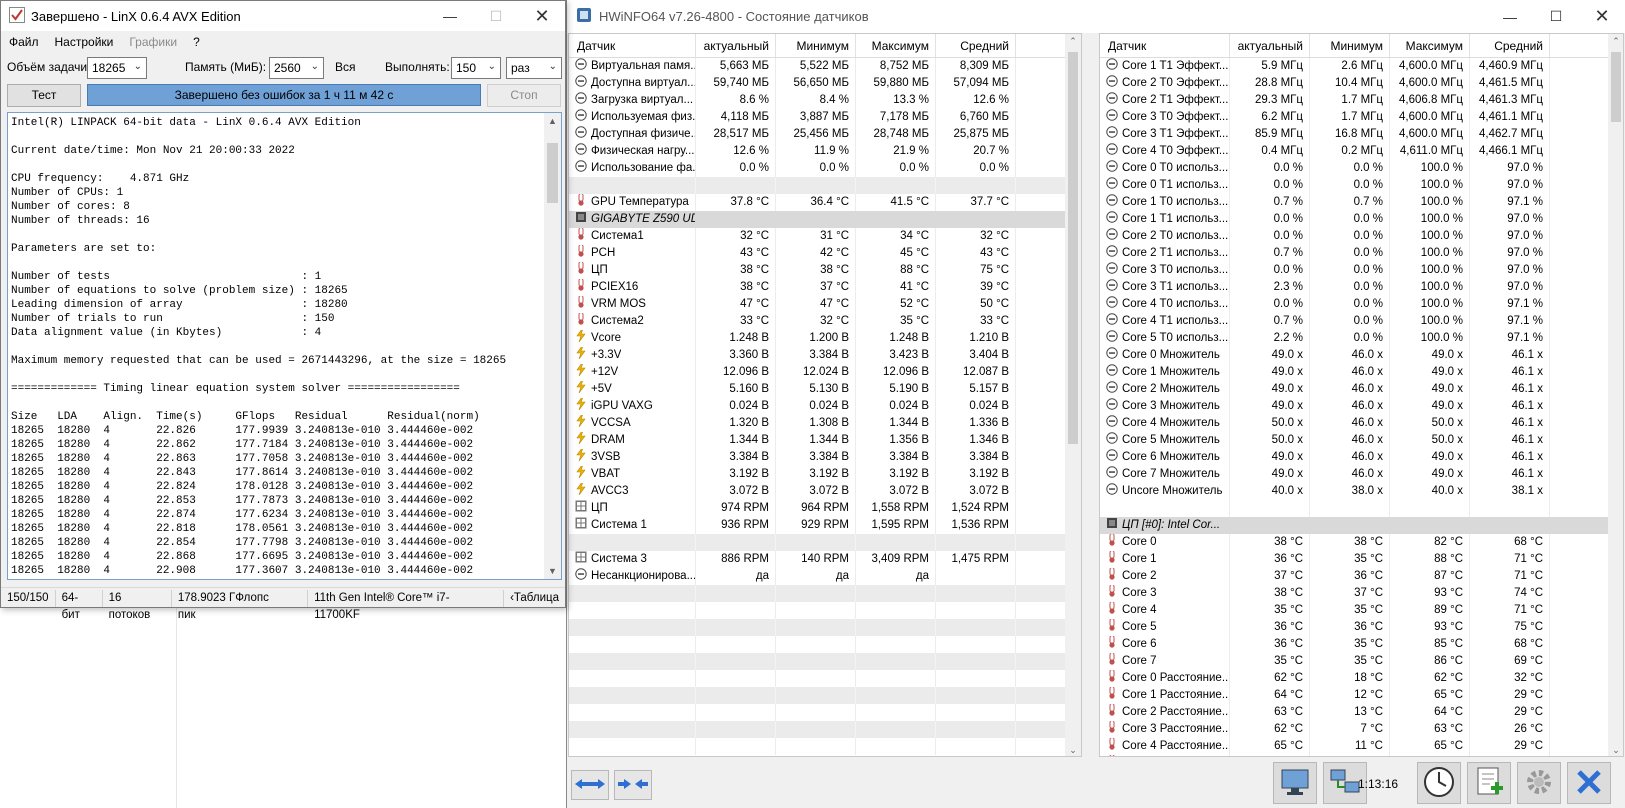 The image size is (1625, 808). I want to click on memory-combo: 2560 ⌄, so click(296, 68).